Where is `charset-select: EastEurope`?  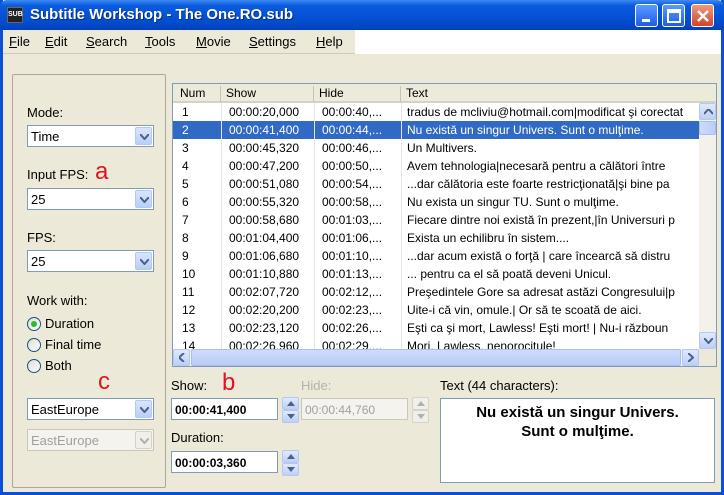
charset-select: EastEurope is located at coordinates (90, 409).